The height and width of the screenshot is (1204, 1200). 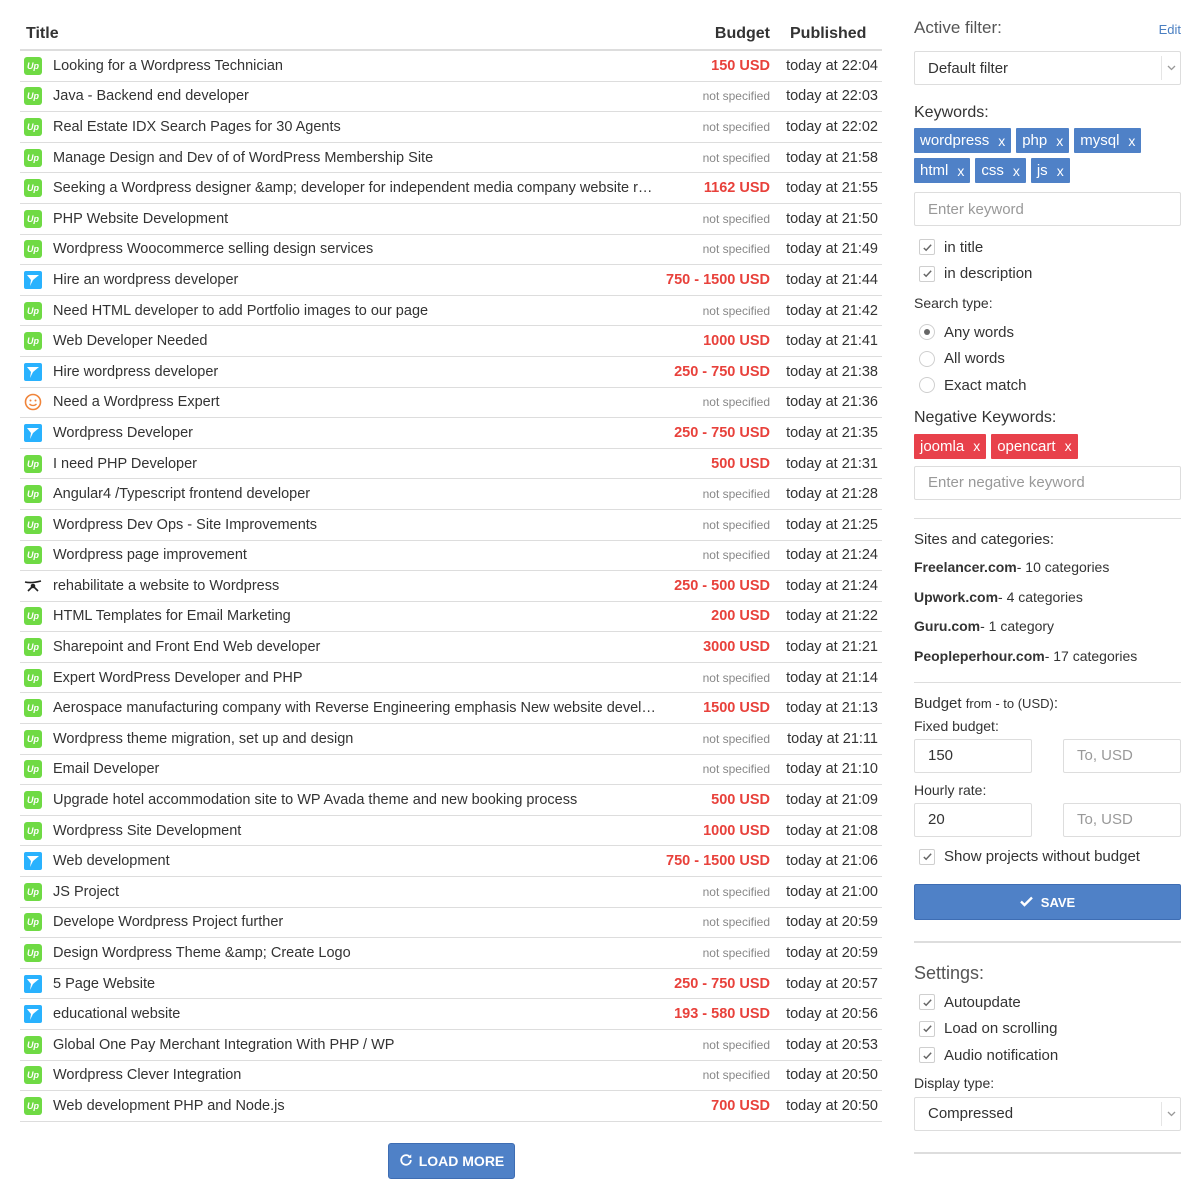 What do you see at coordinates (979, 656) in the screenshot?
I see `site-name: Peopleperhour.com` at bounding box center [979, 656].